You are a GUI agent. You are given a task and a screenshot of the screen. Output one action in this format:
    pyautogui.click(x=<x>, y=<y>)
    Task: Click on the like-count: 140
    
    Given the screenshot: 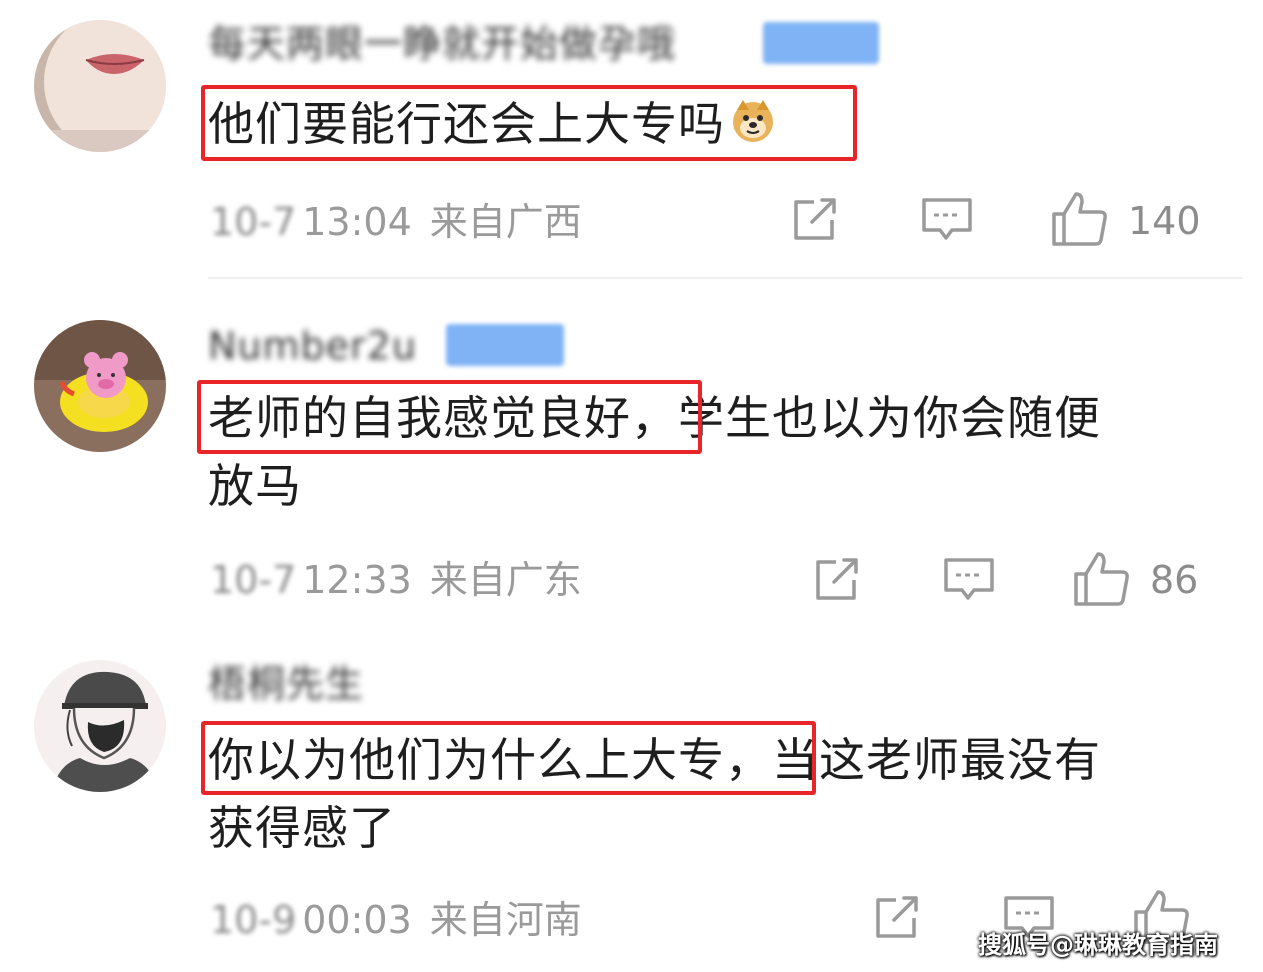 What is the action you would take?
    pyautogui.click(x=1164, y=221)
    